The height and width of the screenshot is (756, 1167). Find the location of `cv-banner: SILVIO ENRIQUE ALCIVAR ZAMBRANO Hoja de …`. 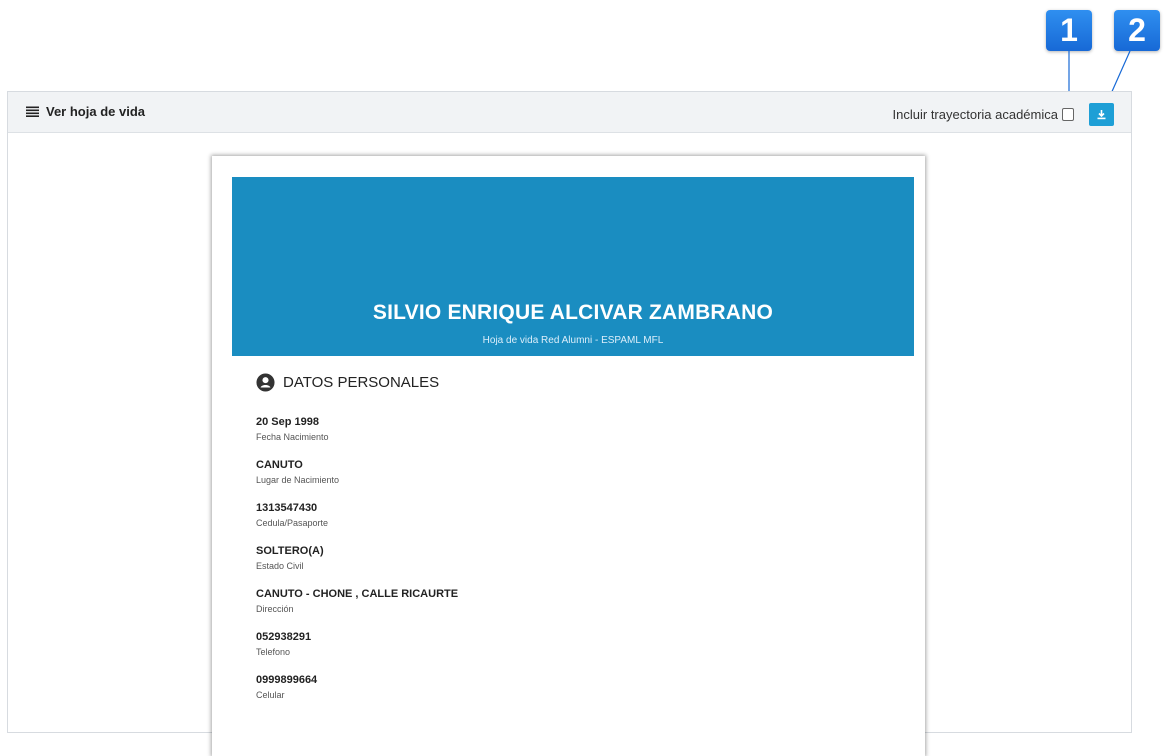

cv-banner: SILVIO ENRIQUE ALCIVAR ZAMBRANO Hoja de … is located at coordinates (573, 266).